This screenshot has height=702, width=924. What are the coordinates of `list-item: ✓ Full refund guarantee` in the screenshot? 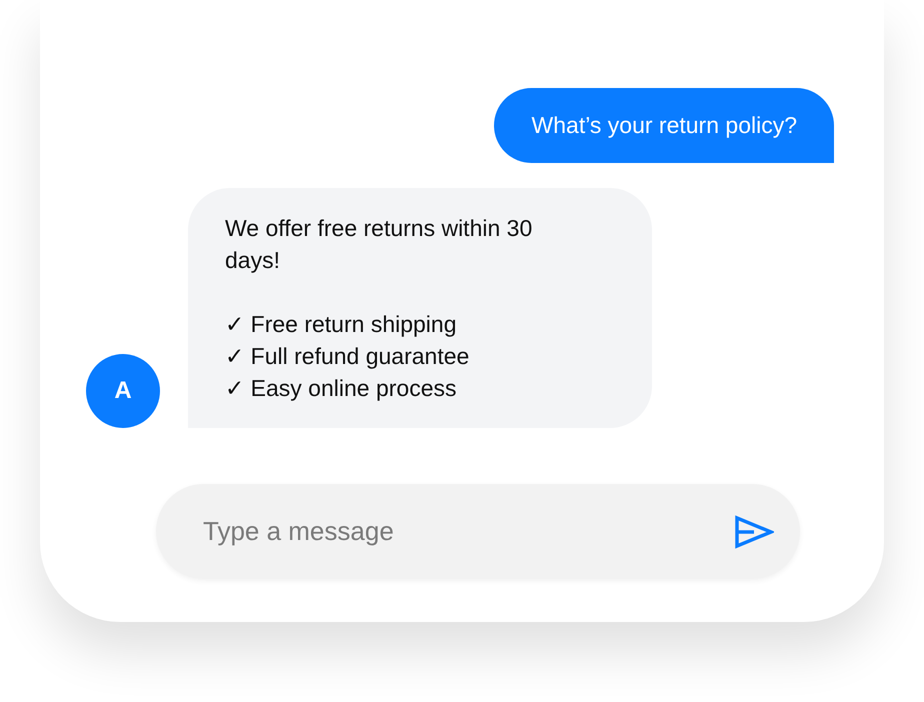 It's located at (347, 356).